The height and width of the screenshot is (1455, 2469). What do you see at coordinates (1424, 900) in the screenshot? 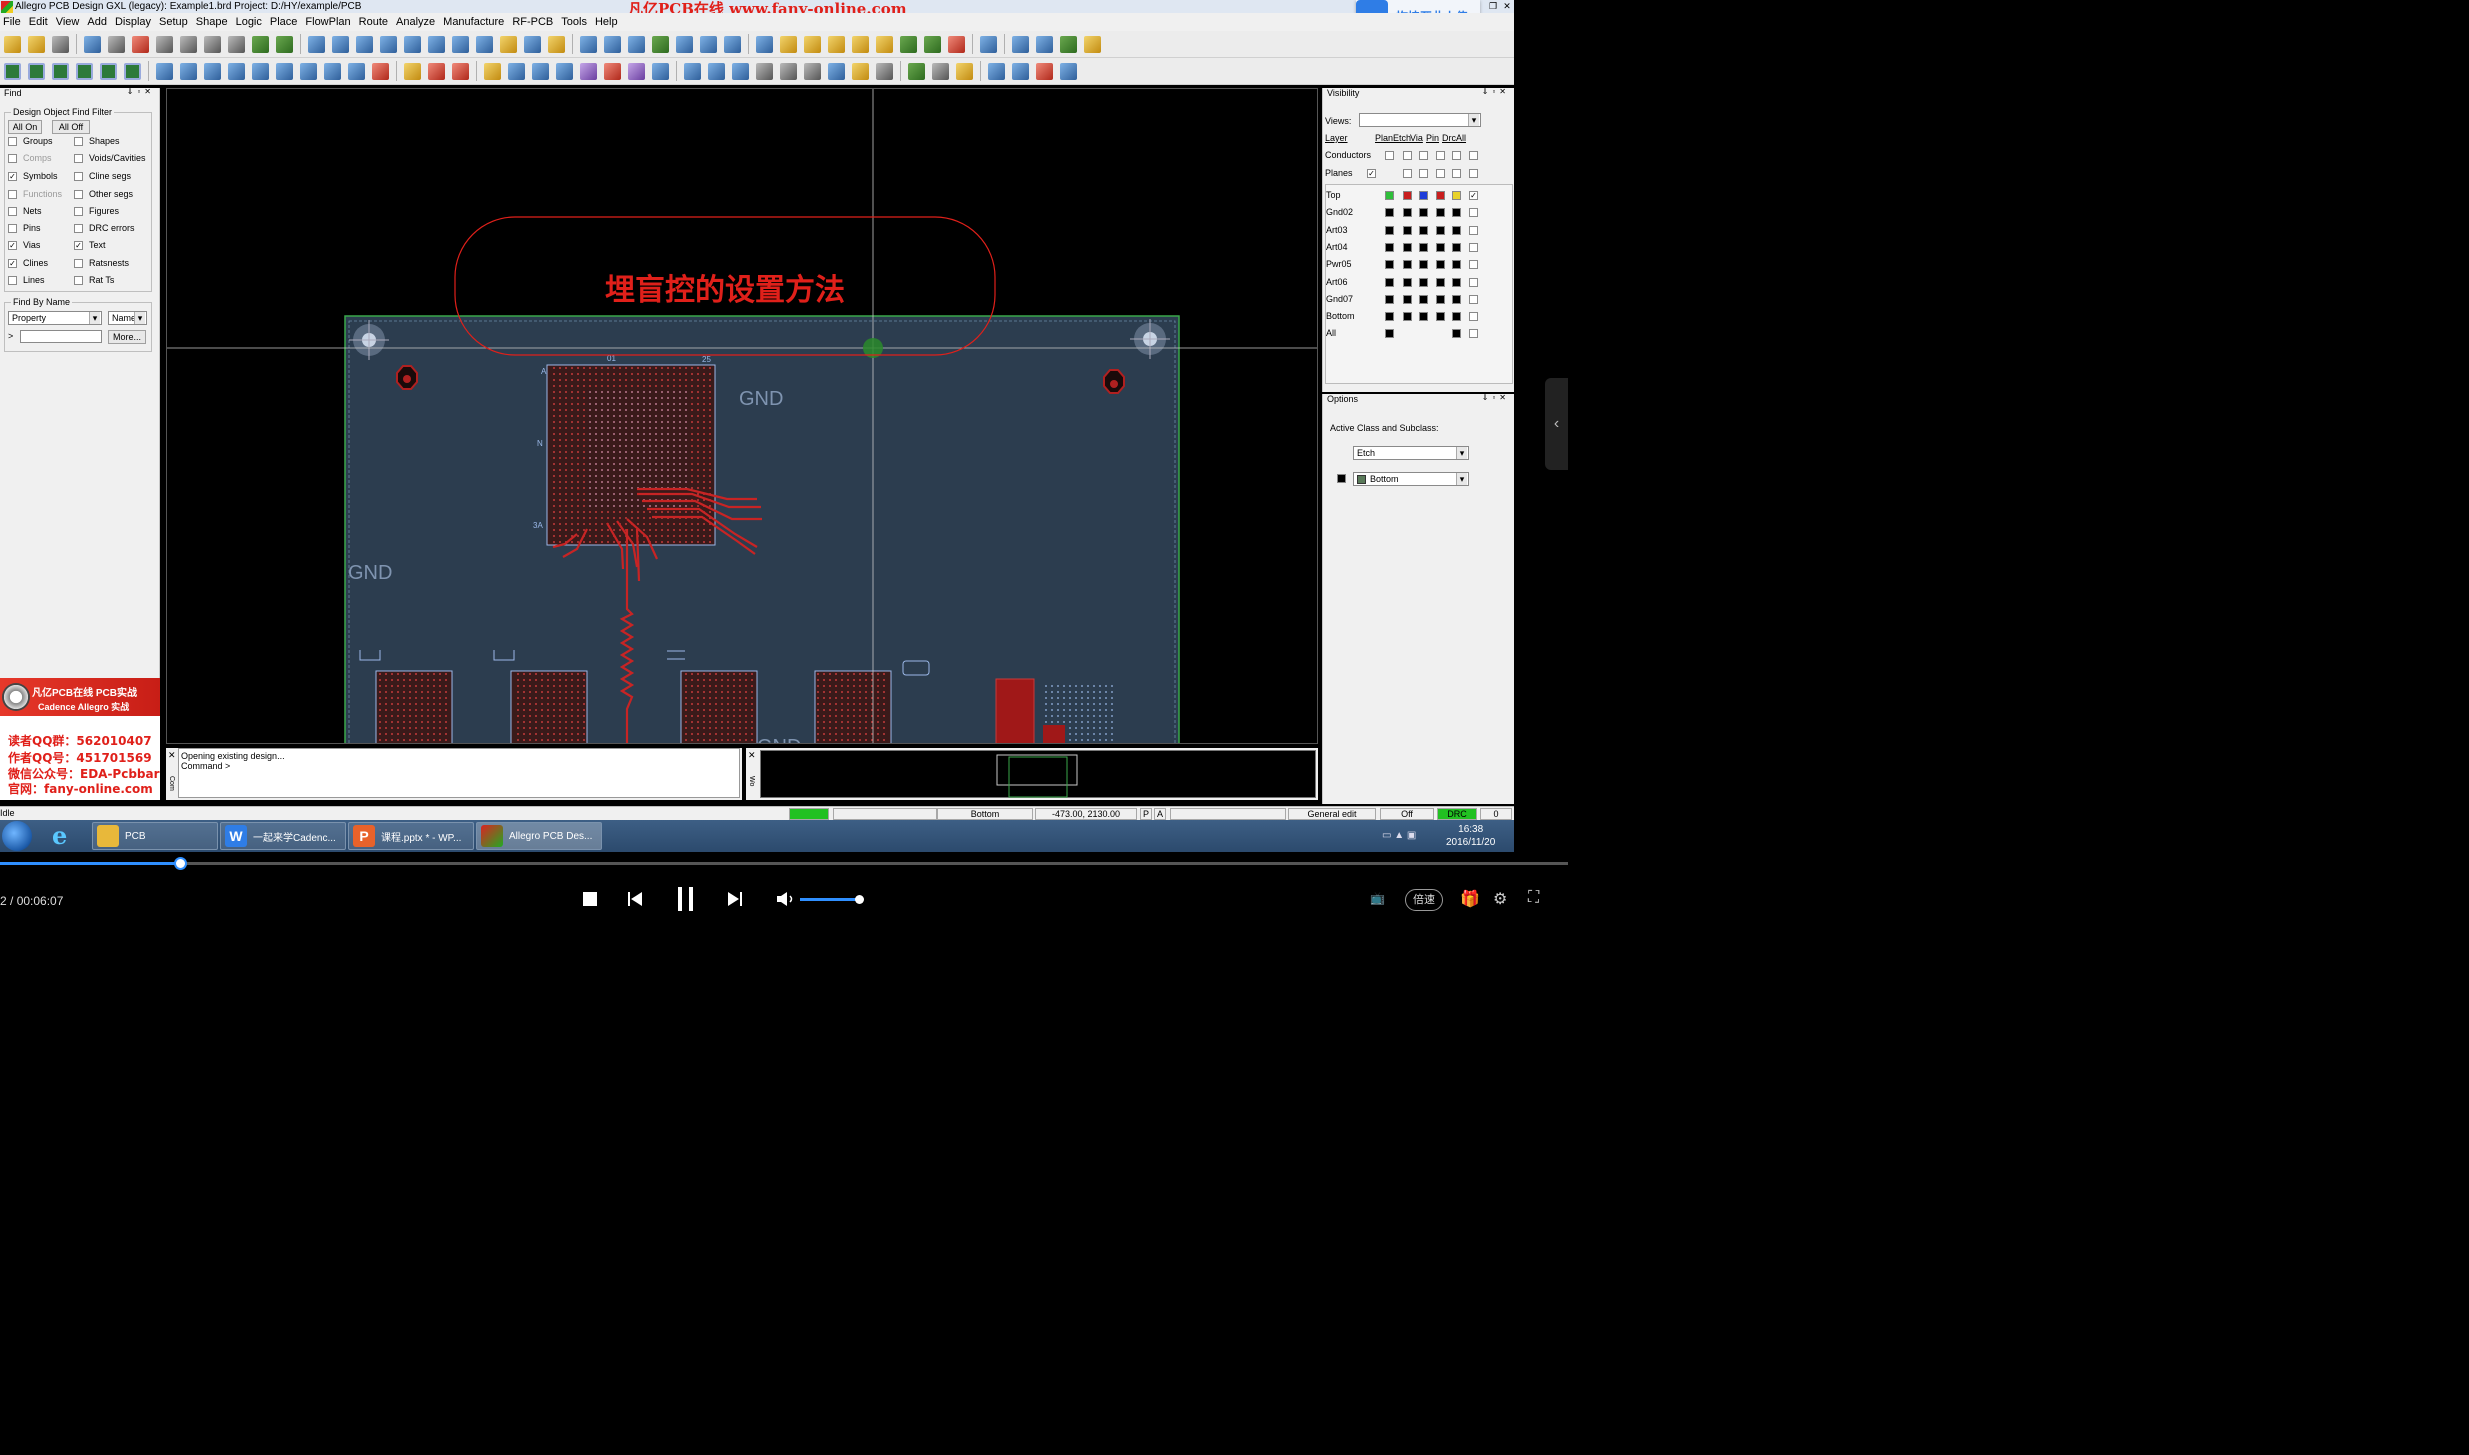
I see `speed-button: 倍速` at bounding box center [1424, 900].